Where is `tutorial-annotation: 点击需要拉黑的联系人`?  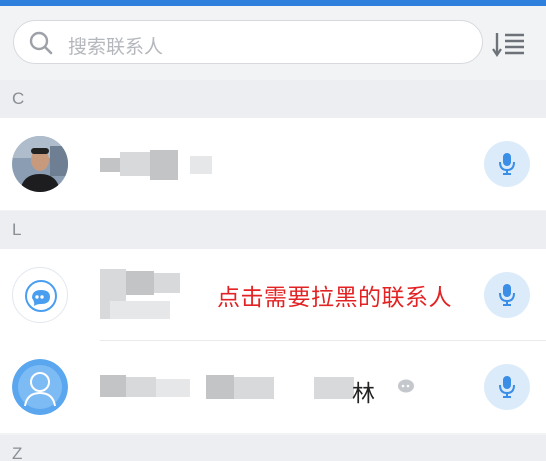
tutorial-annotation: 点击需要拉黑的联系人 is located at coordinates (334, 298).